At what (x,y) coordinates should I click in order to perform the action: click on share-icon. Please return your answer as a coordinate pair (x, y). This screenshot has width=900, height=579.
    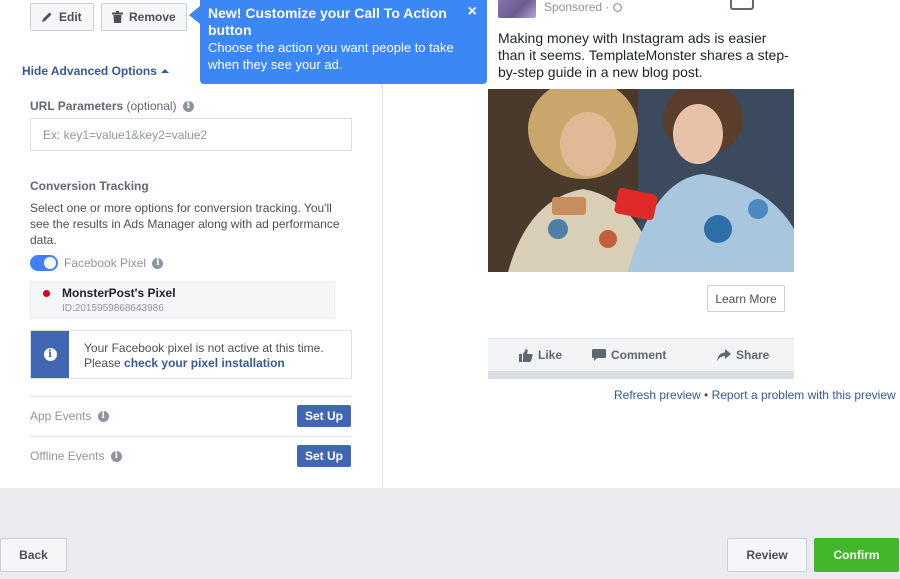
    Looking at the image, I should click on (724, 355).